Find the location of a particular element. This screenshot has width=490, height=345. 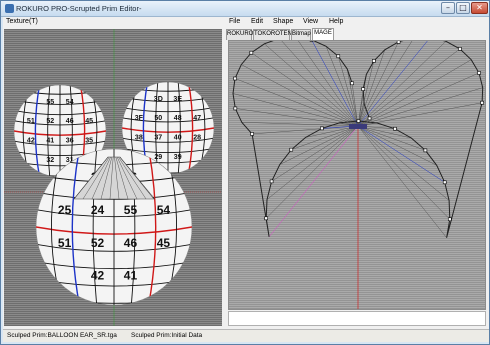

hub-handle is located at coordinates (358, 126).